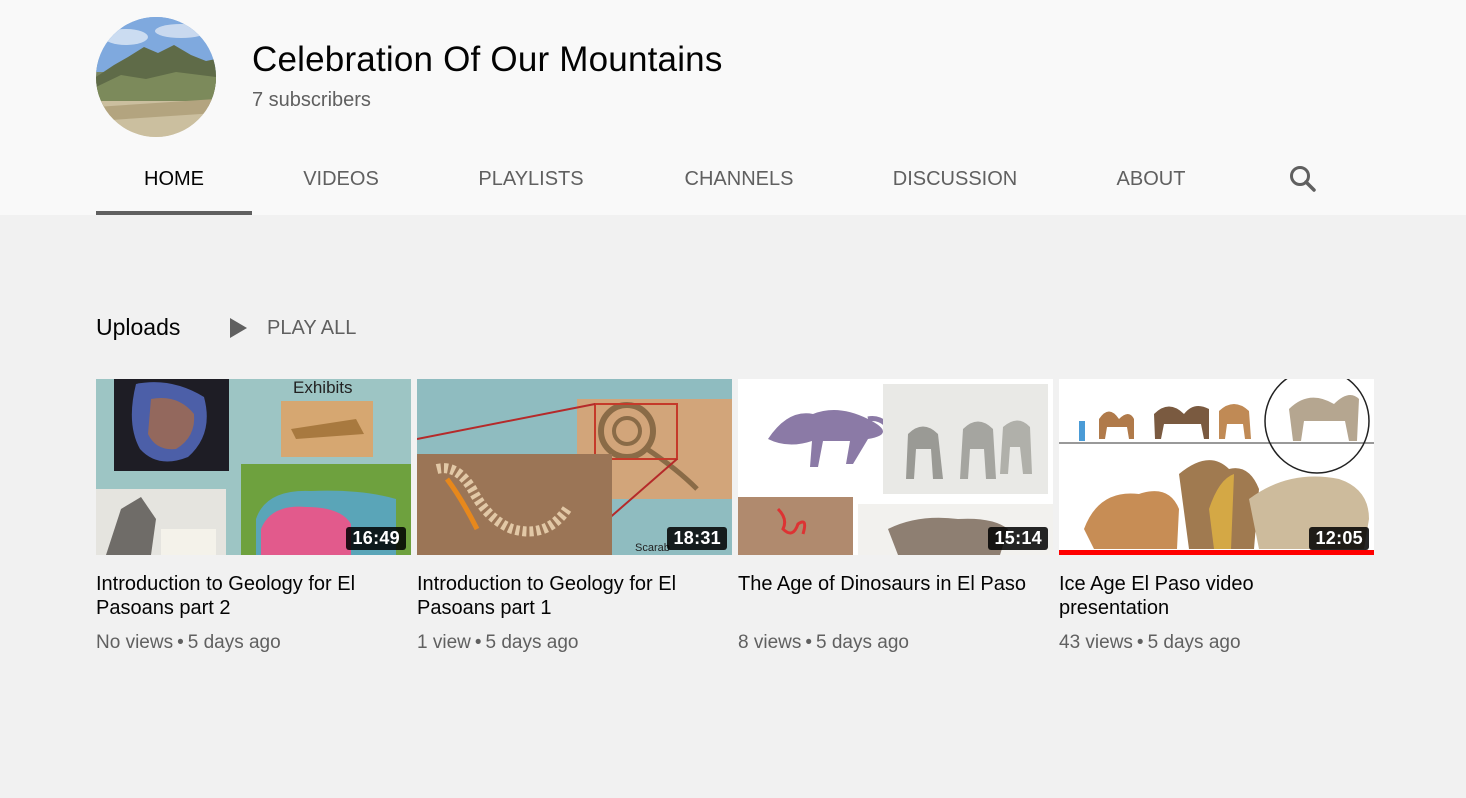 Image resolution: width=1466 pixels, height=798 pixels. What do you see at coordinates (253, 467) in the screenshot?
I see `video-thumbnail: Exhibits 16:49` at bounding box center [253, 467].